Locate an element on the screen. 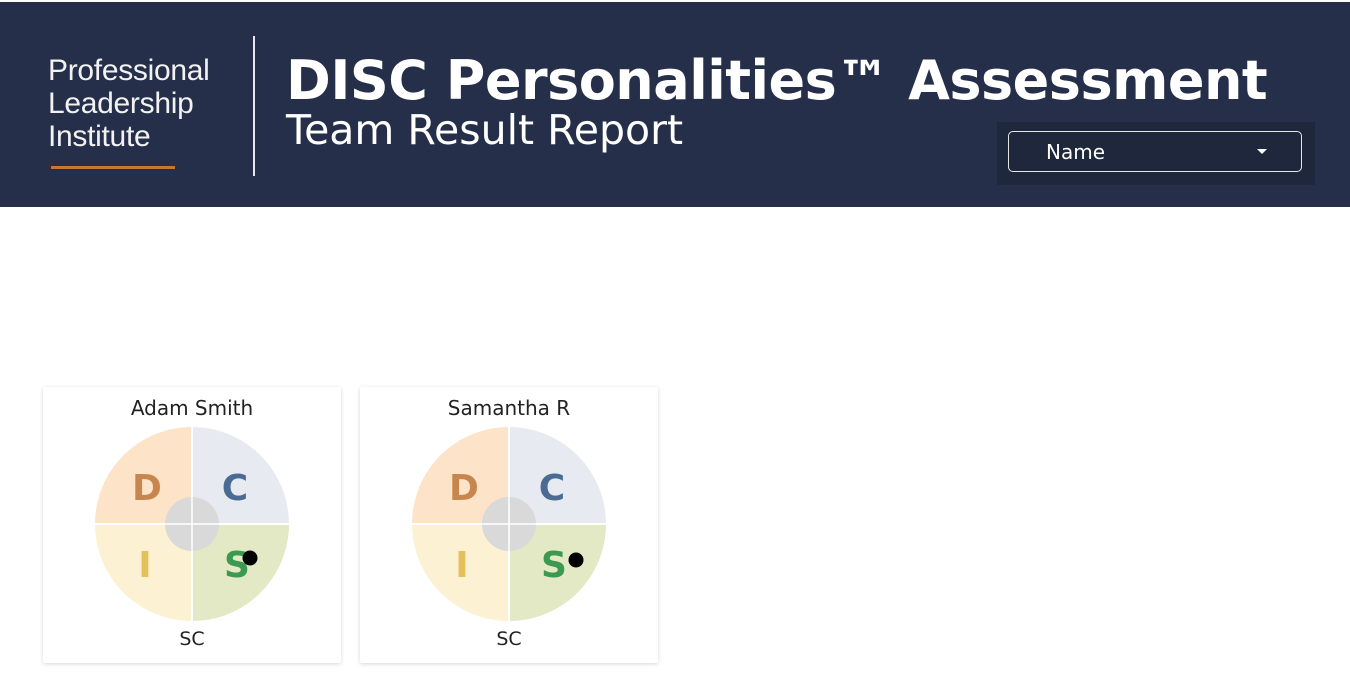  header-divider is located at coordinates (254, 106).